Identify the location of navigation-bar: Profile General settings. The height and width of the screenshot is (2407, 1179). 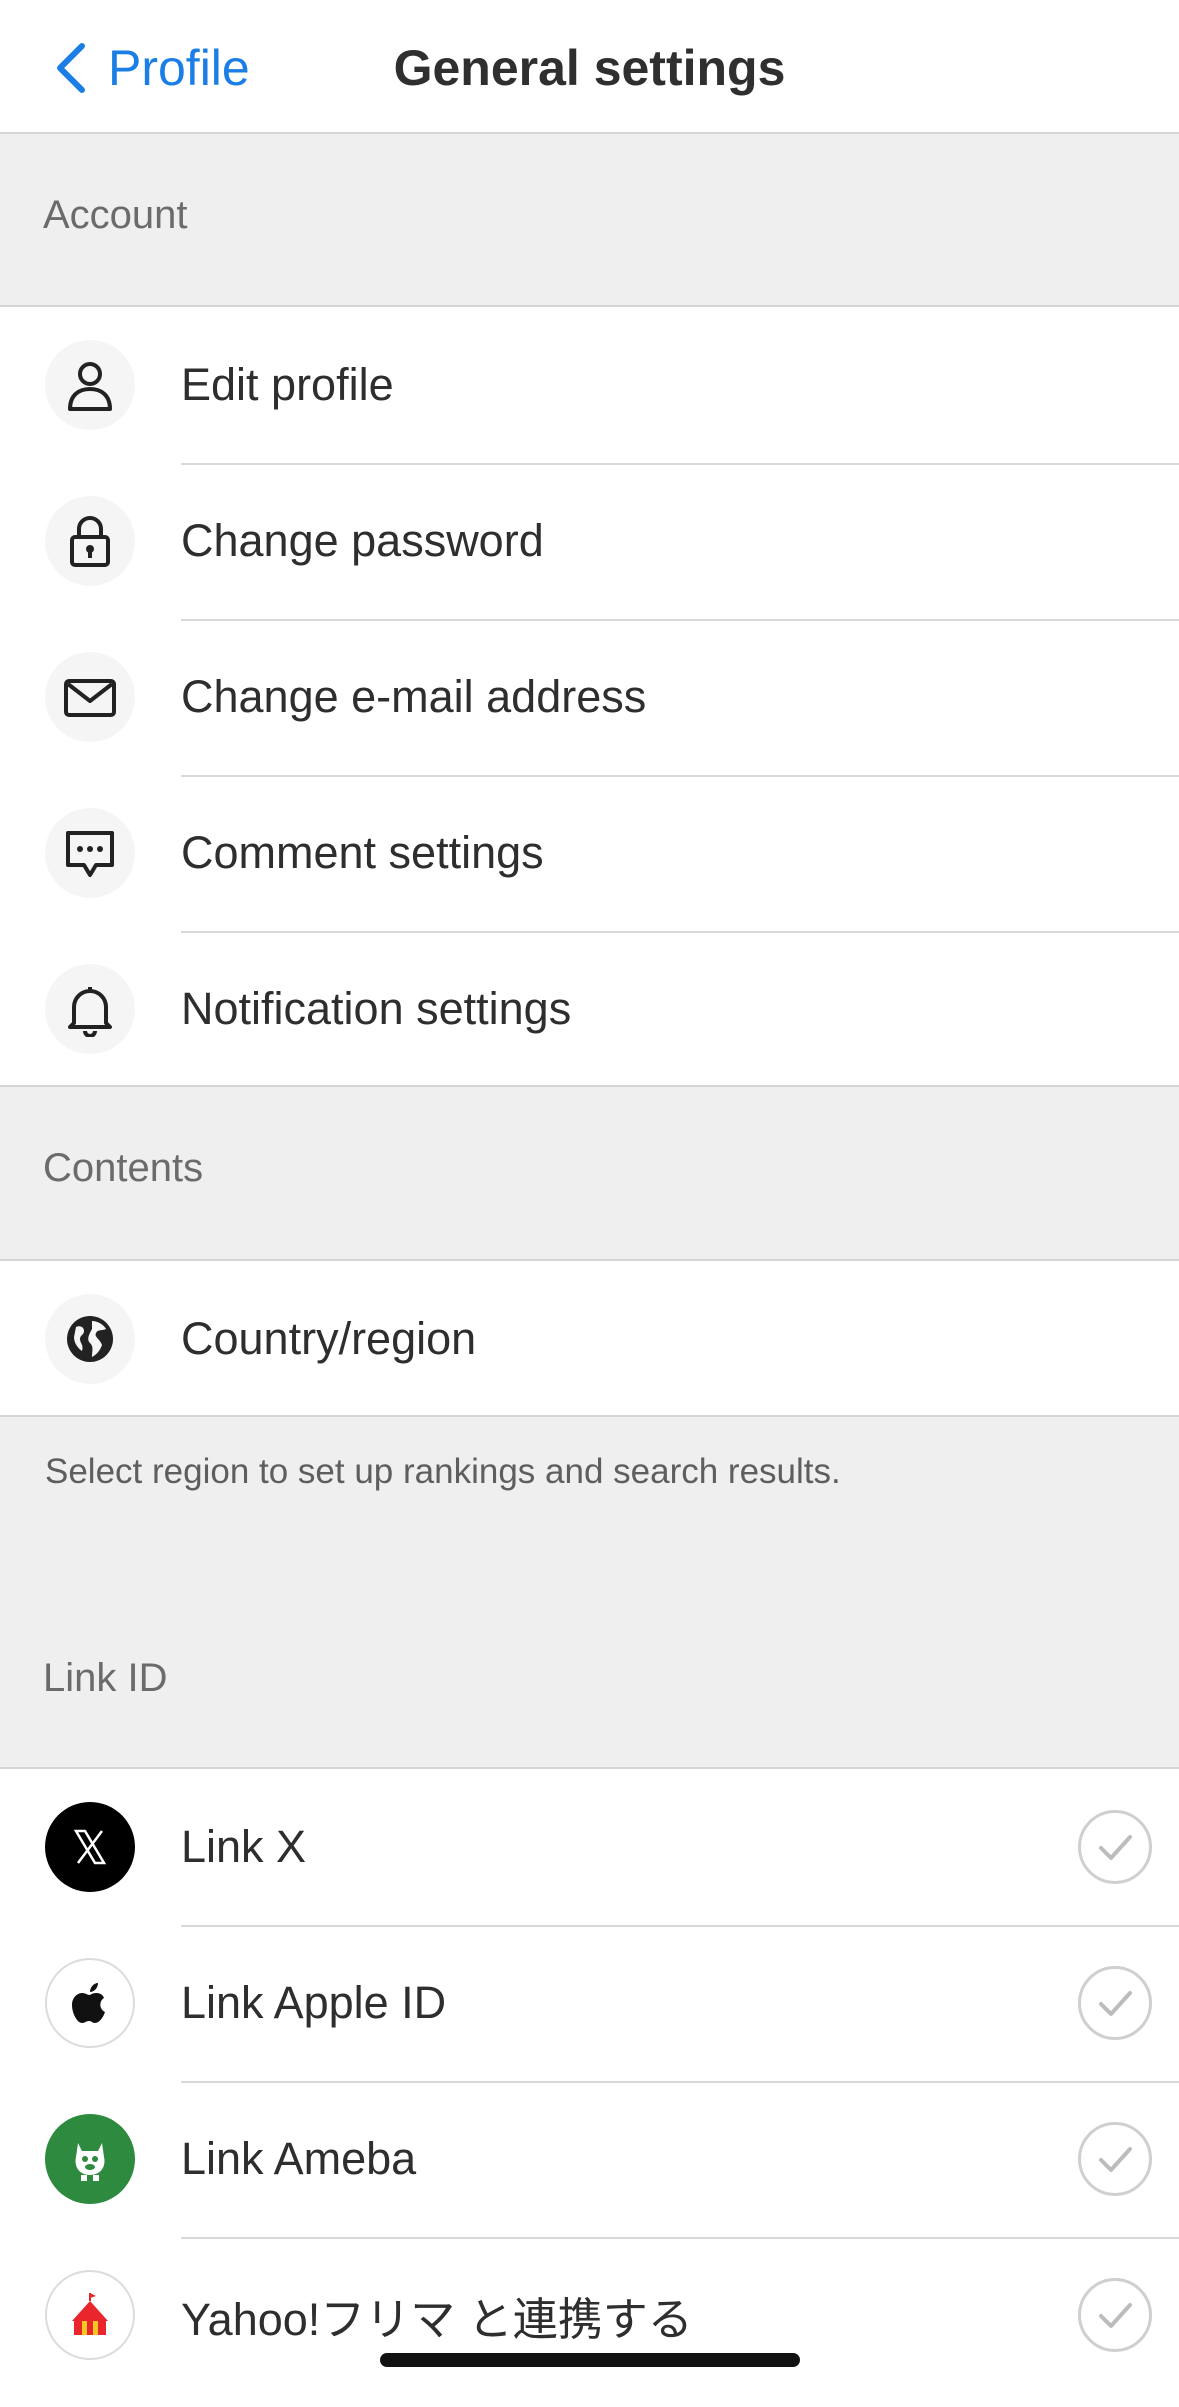
(589, 67).